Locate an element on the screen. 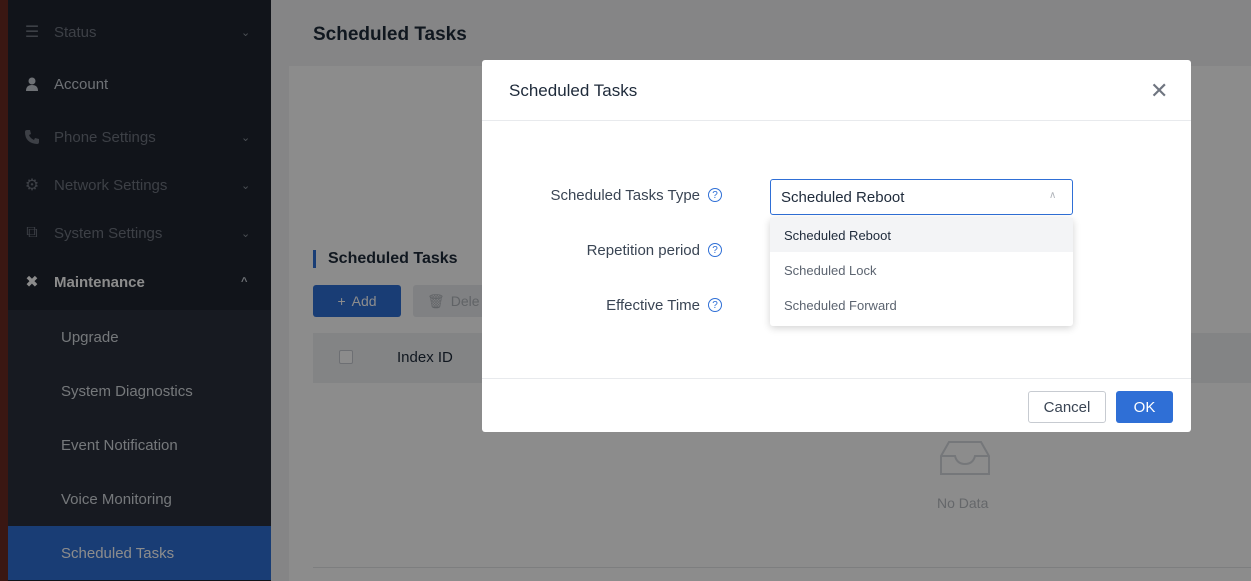 The width and height of the screenshot is (1251, 581). ok-button: OK is located at coordinates (1144, 407).